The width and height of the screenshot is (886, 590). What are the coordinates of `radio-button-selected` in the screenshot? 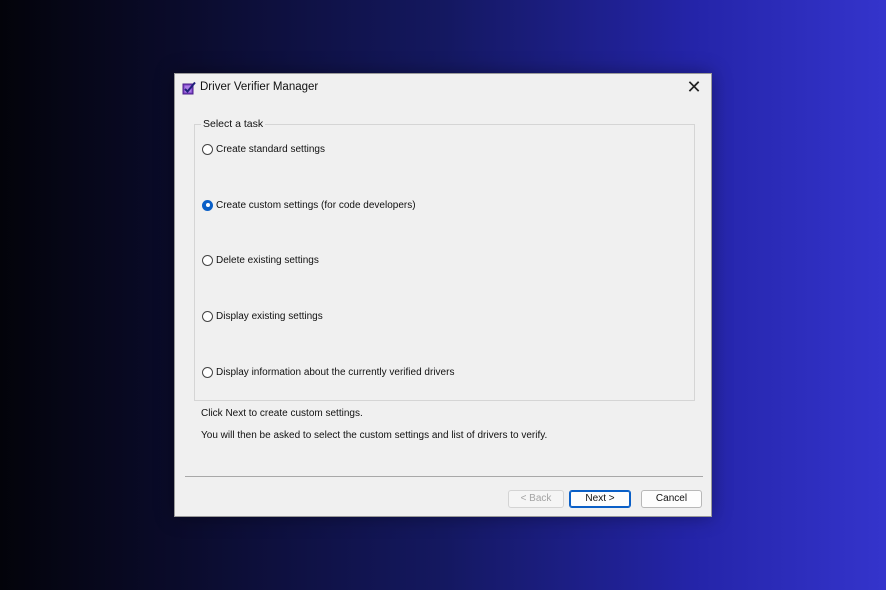 It's located at (207, 205).